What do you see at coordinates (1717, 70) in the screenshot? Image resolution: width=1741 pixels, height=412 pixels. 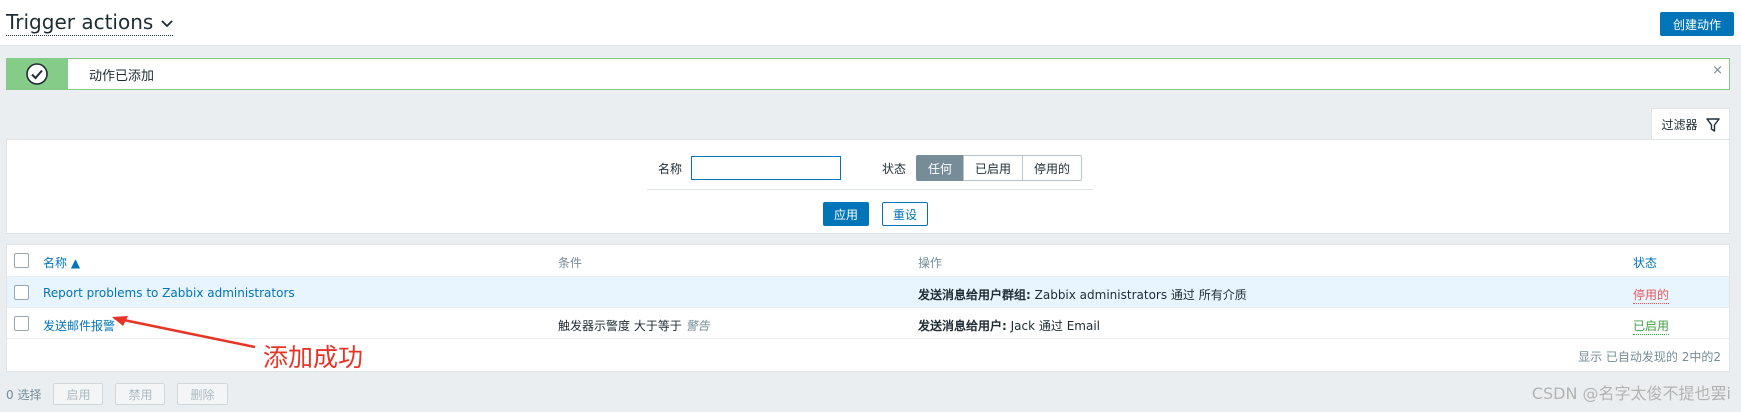 I see `close-icon: ×` at bounding box center [1717, 70].